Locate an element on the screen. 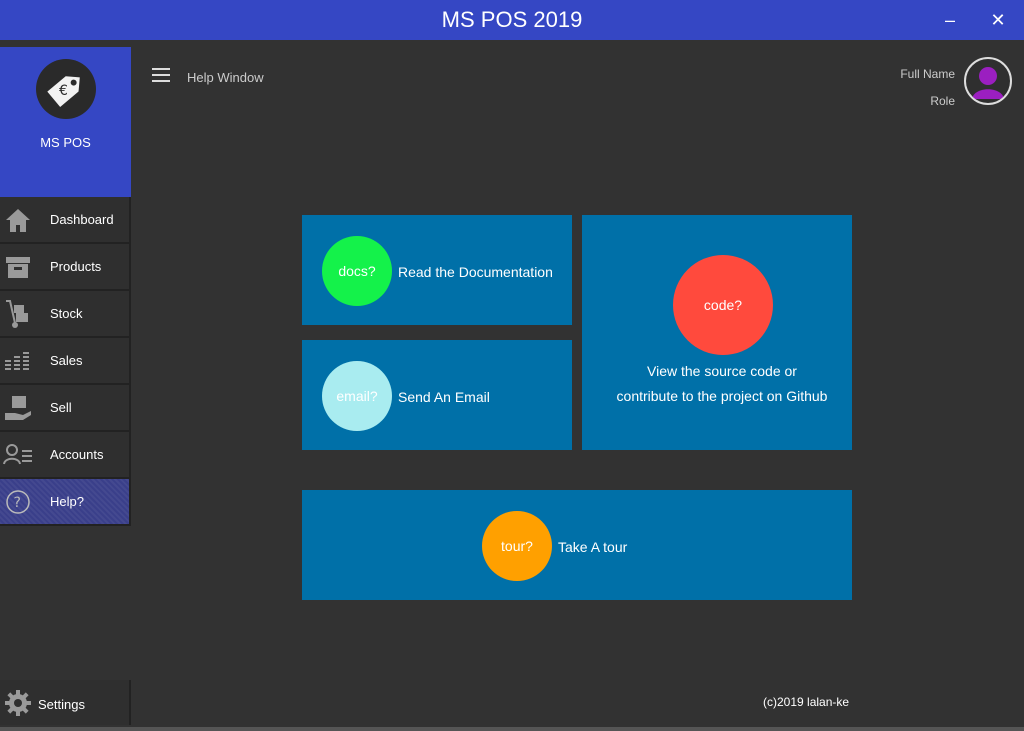  taskbar-strip is located at coordinates (512, 729).